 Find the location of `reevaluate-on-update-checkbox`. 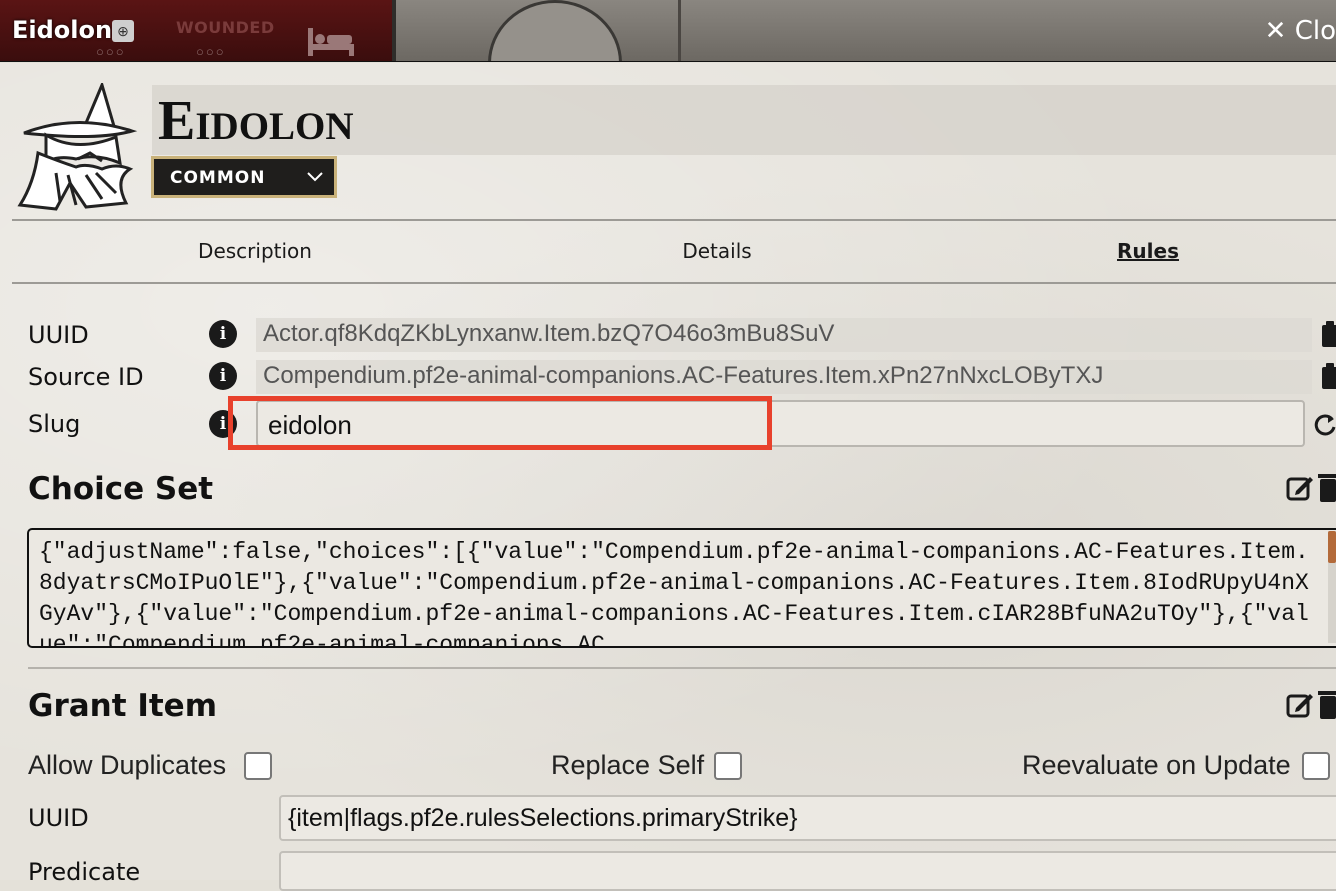

reevaluate-on-update-checkbox is located at coordinates (1316, 766).